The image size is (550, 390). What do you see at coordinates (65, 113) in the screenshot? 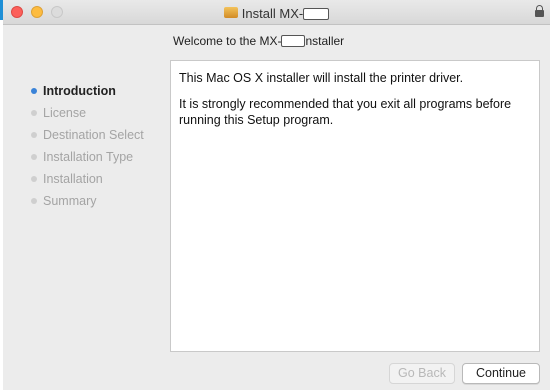
I see `step-label: License` at bounding box center [65, 113].